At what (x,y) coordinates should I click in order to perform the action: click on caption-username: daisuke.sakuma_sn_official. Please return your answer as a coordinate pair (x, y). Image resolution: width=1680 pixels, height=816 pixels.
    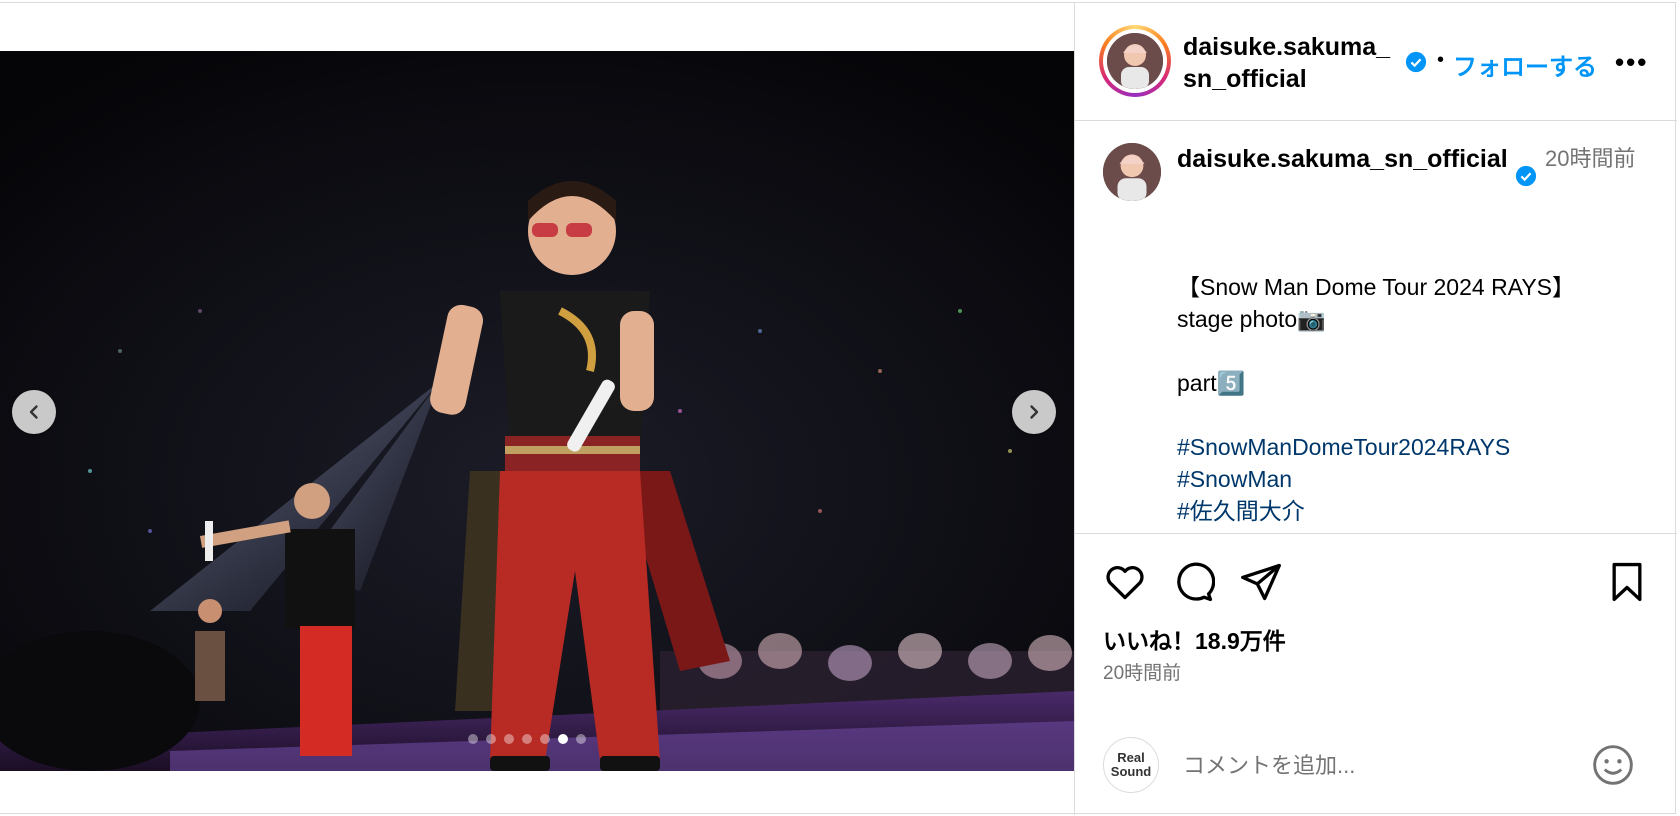
    Looking at the image, I should click on (1347, 159).